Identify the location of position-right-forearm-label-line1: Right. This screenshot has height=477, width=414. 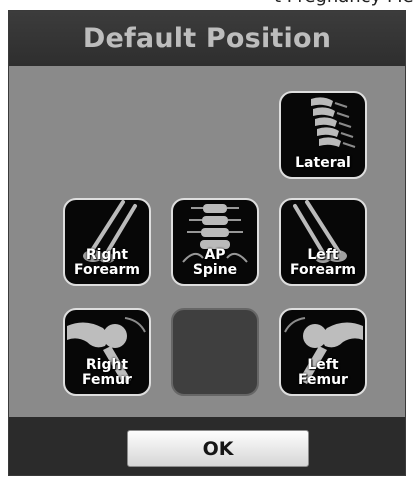
(107, 255).